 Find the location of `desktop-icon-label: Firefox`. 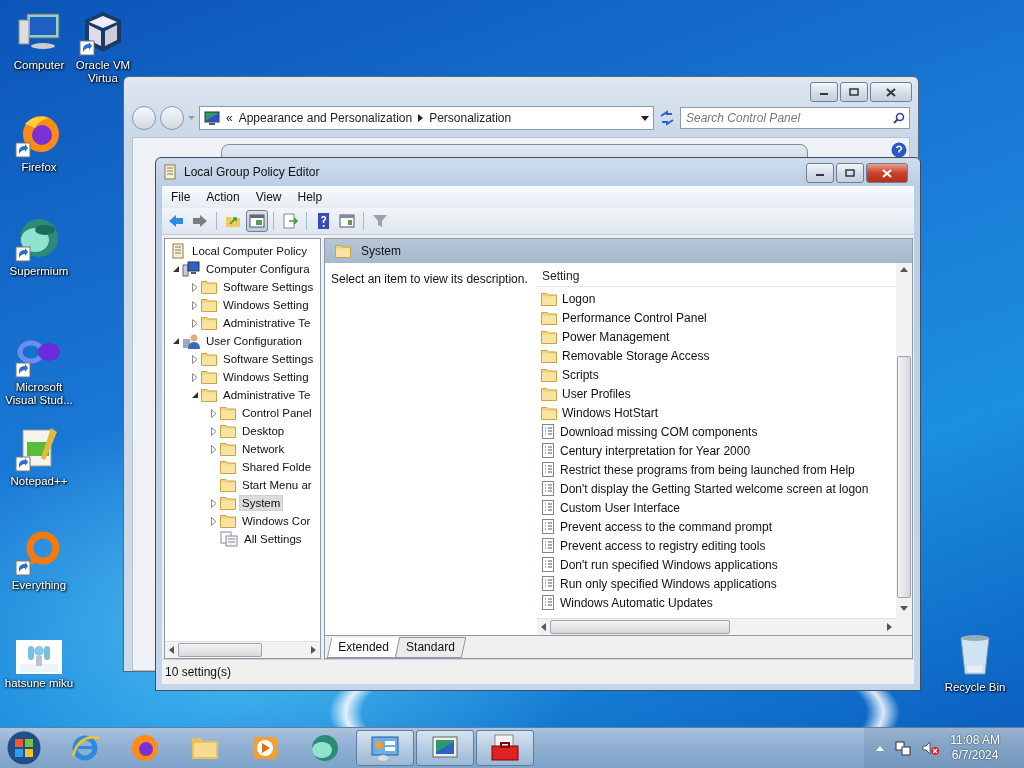

desktop-icon-label: Firefox is located at coordinates (39, 167).